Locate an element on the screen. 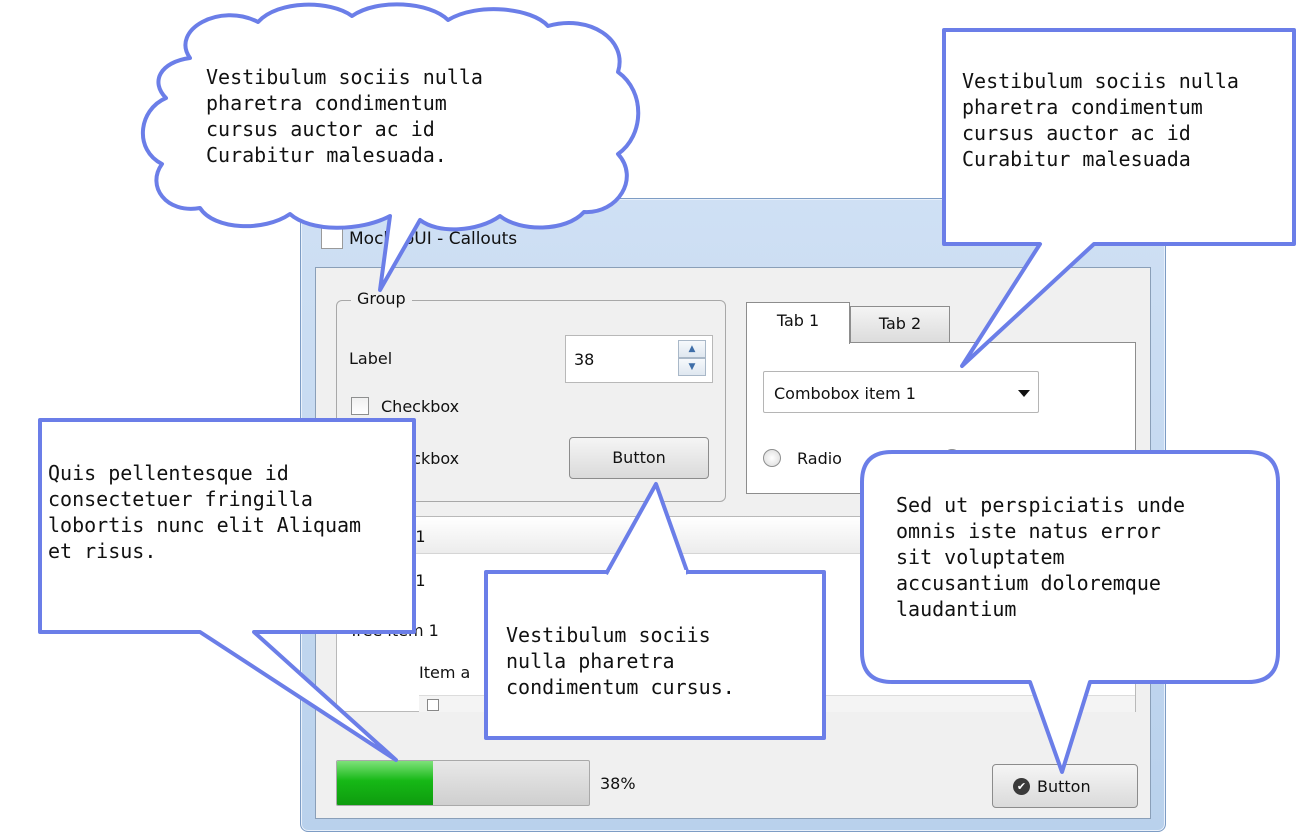  expander-icon is located at coordinates (433, 705).